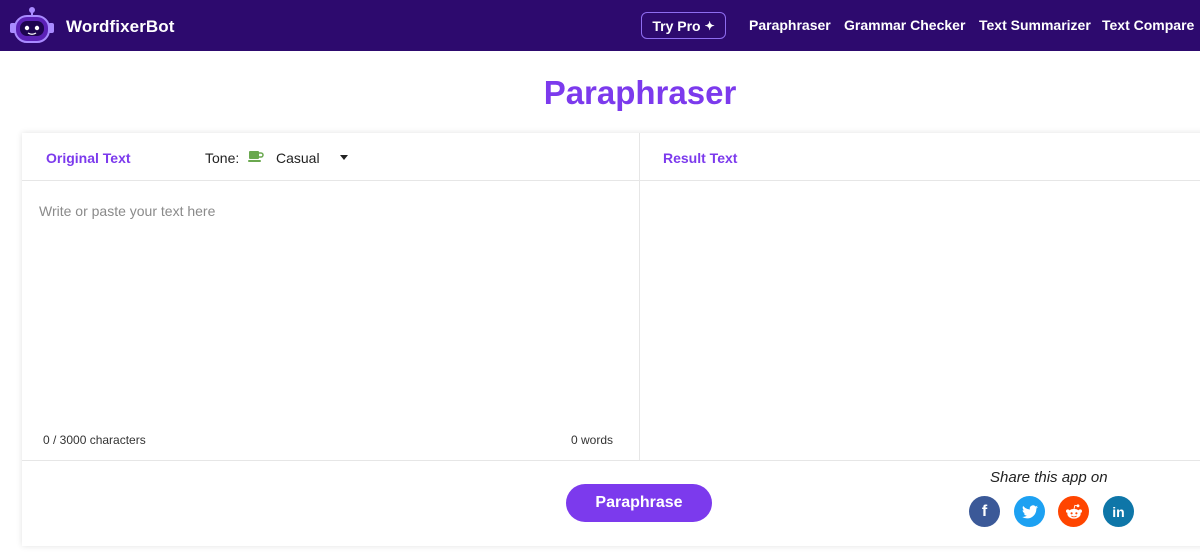 Image resolution: width=1200 pixels, height=553 pixels. Describe the element at coordinates (344, 157) in the screenshot. I see `caret-down-icon` at that location.